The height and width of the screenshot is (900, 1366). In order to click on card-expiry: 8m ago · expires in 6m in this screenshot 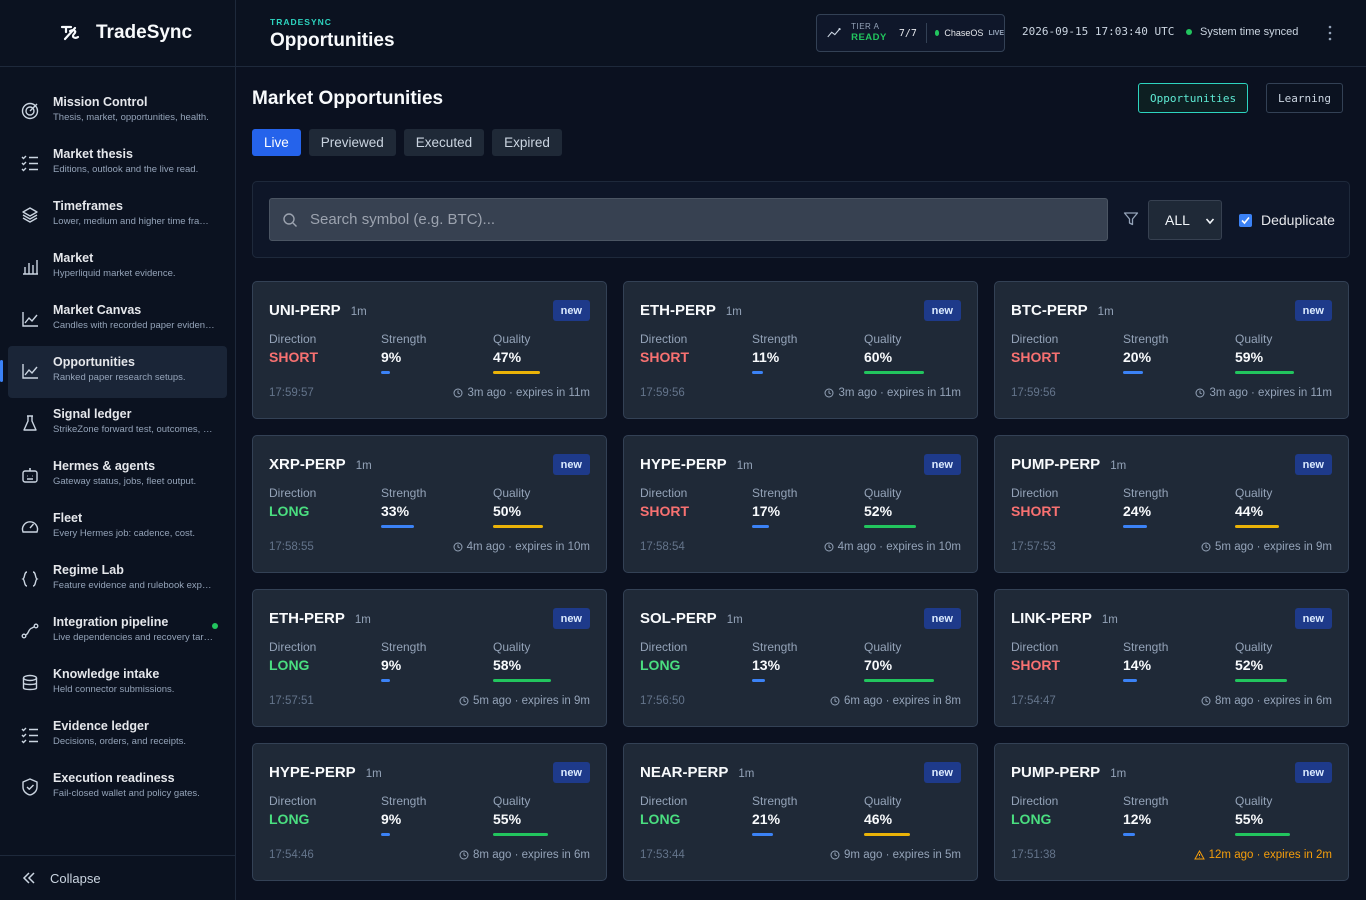, I will do `click(524, 855)`.